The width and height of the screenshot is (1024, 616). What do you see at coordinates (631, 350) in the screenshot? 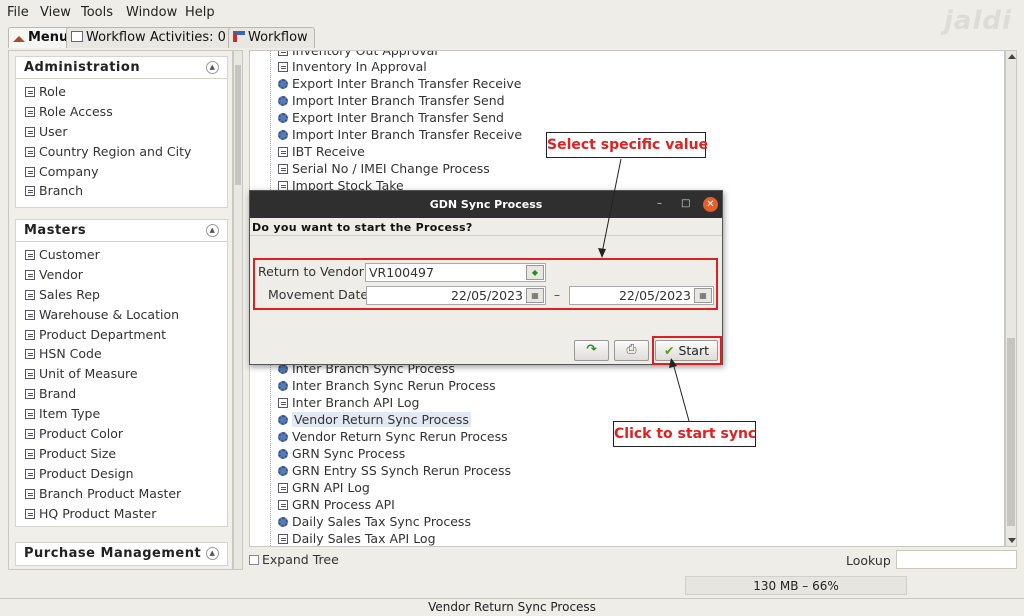
I see `print-button: ⎙` at bounding box center [631, 350].